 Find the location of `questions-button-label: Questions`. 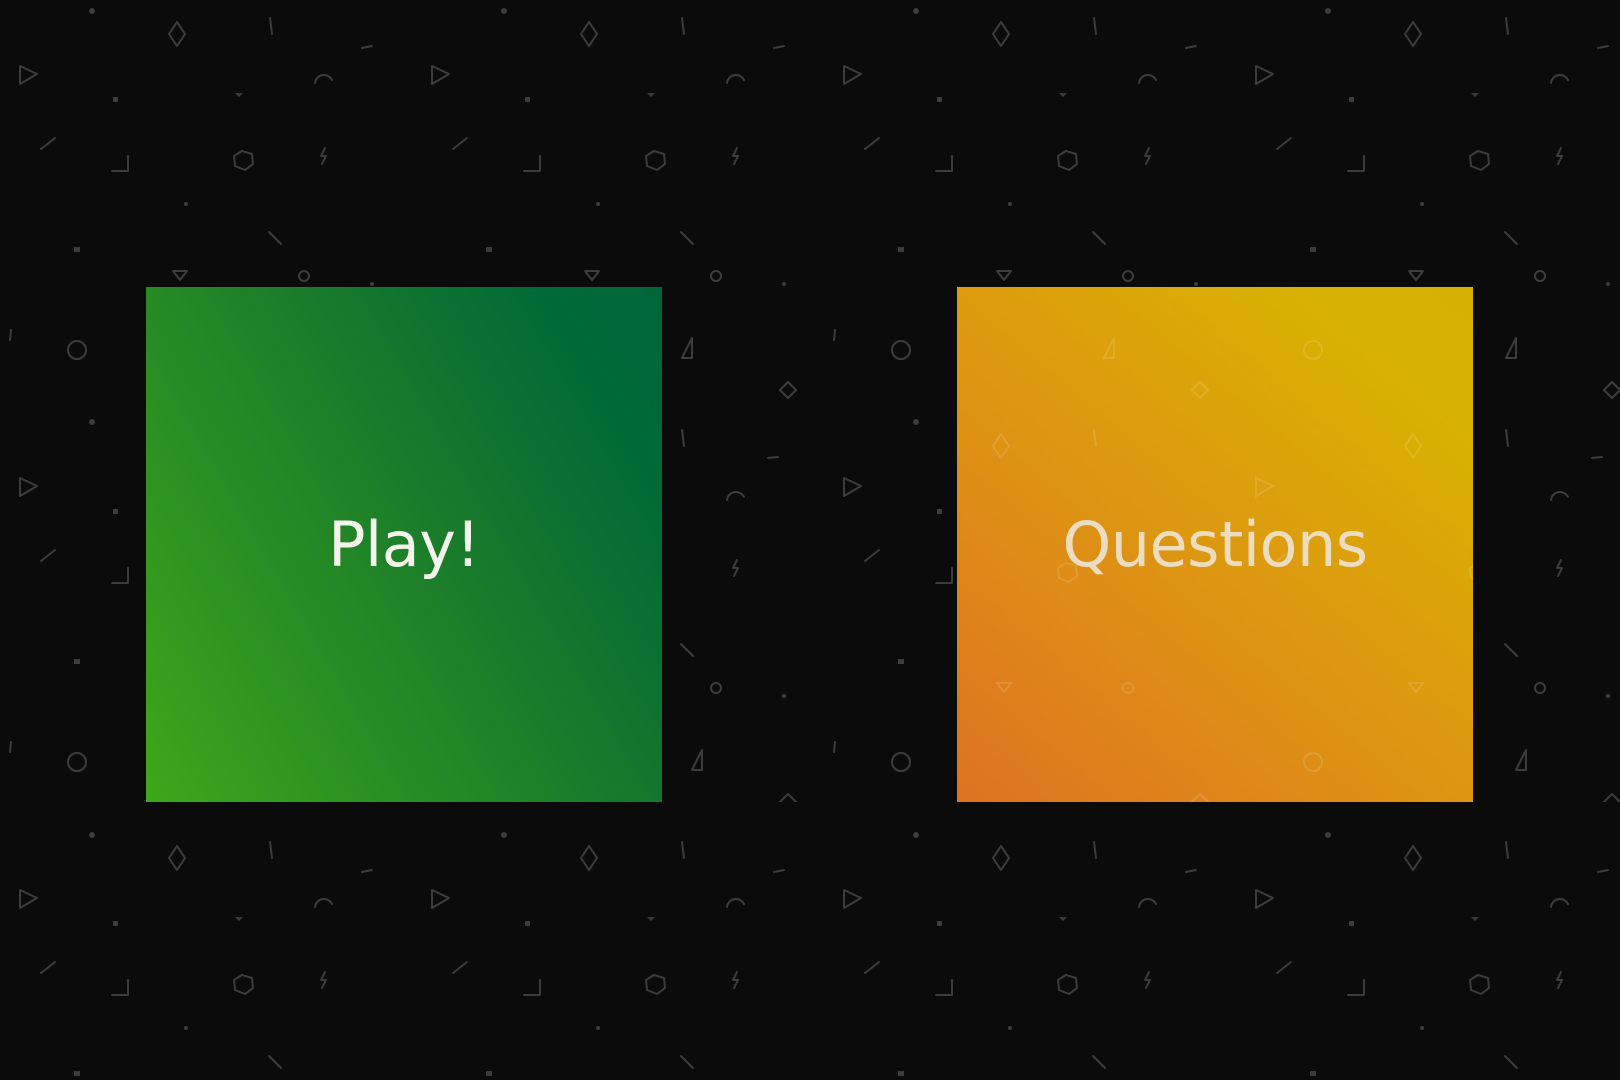

questions-button-label: Questions is located at coordinates (1215, 544).